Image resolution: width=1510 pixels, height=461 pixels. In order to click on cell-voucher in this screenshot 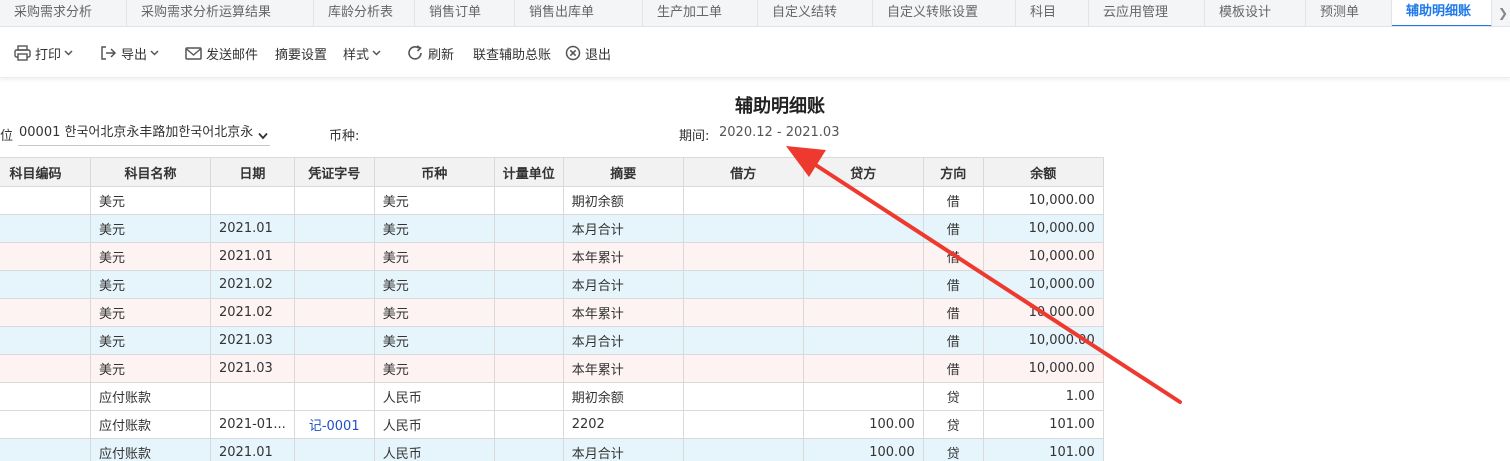, I will do `click(334, 312)`.